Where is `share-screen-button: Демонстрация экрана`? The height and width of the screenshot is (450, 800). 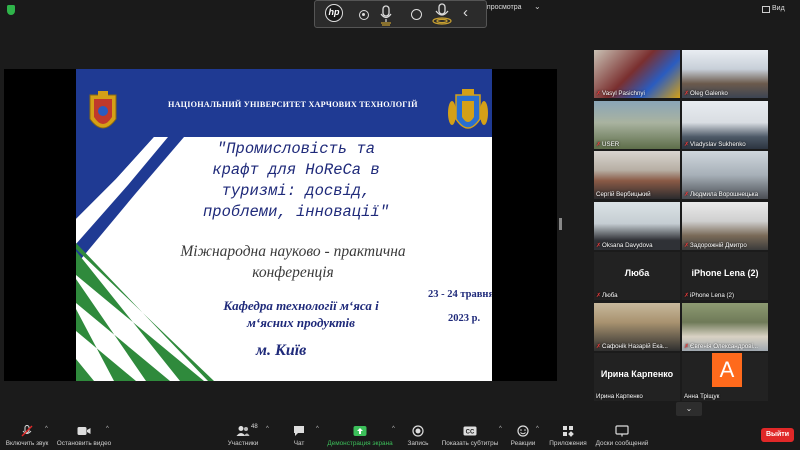 share-screen-button: Демонстрация экрана is located at coordinates (360, 435).